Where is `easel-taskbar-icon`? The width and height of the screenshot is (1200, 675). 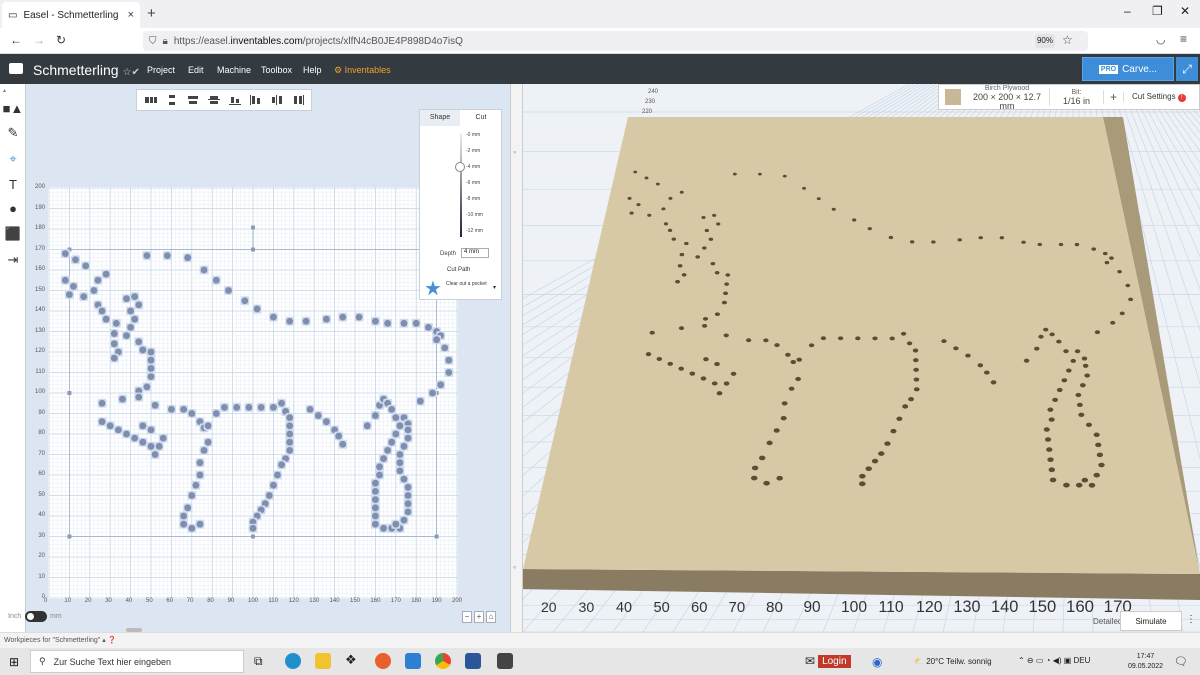
easel-taskbar-icon is located at coordinates (505, 661).